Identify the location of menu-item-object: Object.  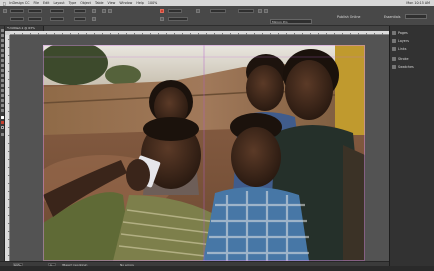
(85, 3).